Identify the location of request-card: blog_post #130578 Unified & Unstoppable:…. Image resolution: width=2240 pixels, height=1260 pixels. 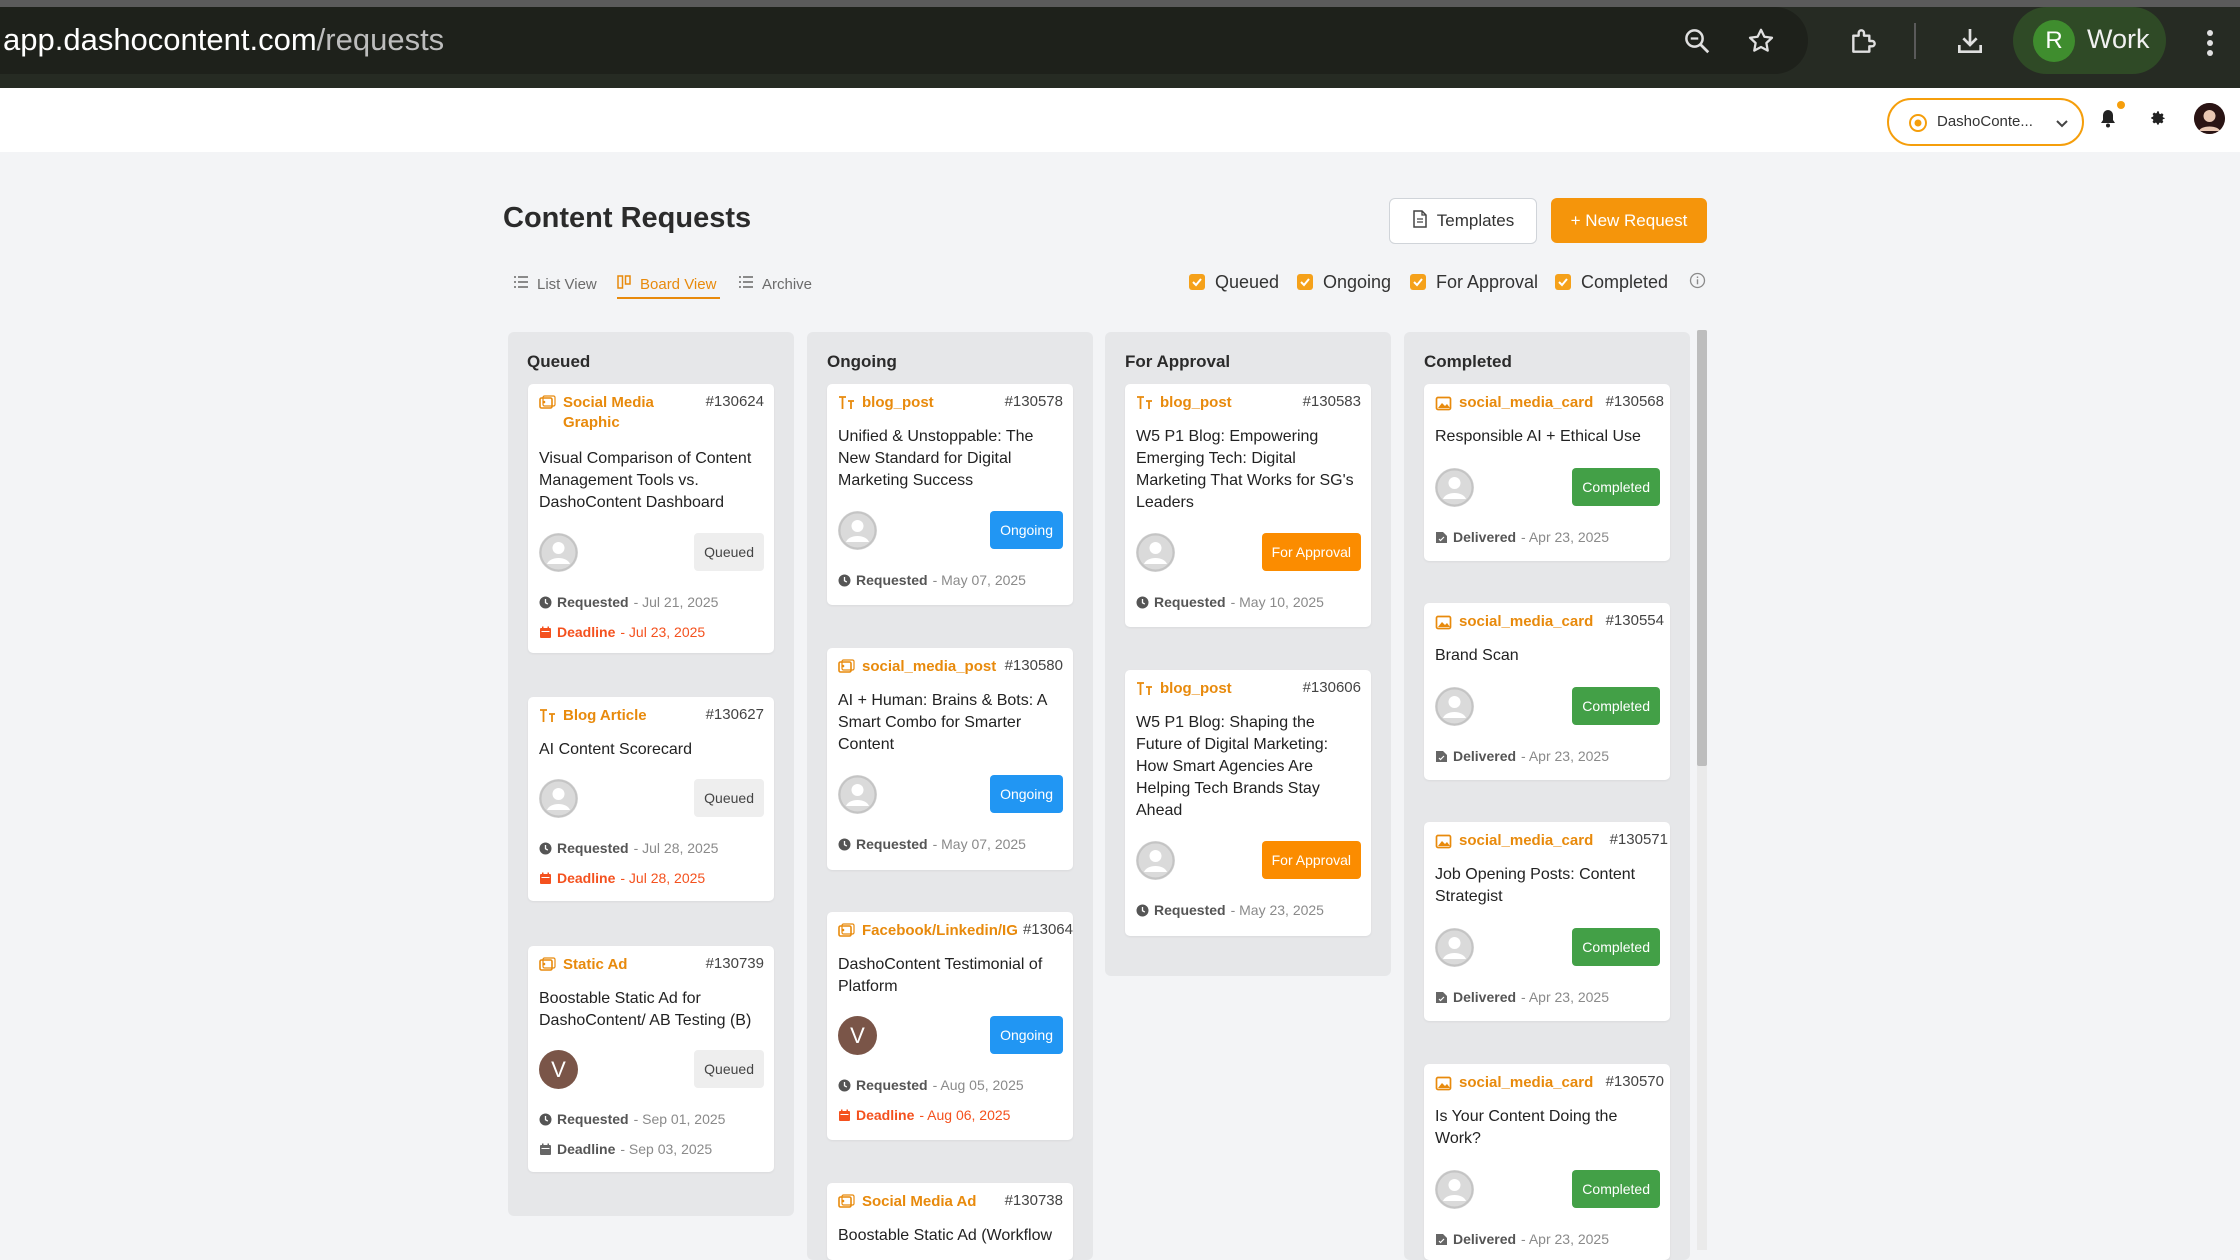
(950, 494).